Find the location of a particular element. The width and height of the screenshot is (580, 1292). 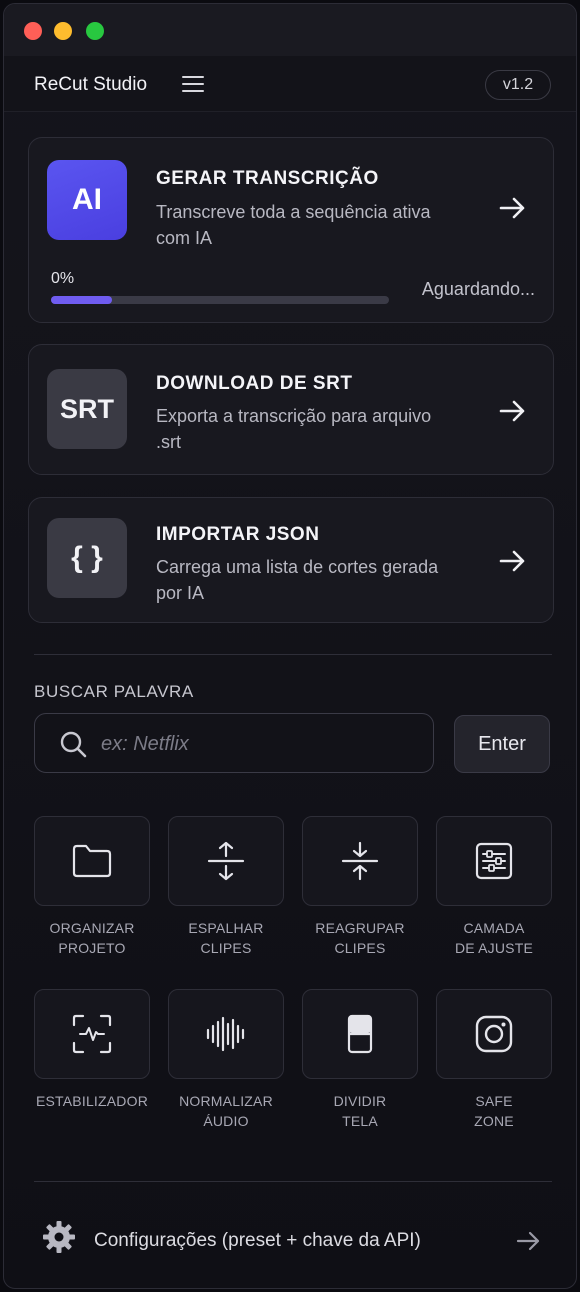

progress-bar-fill is located at coordinates (81, 300).